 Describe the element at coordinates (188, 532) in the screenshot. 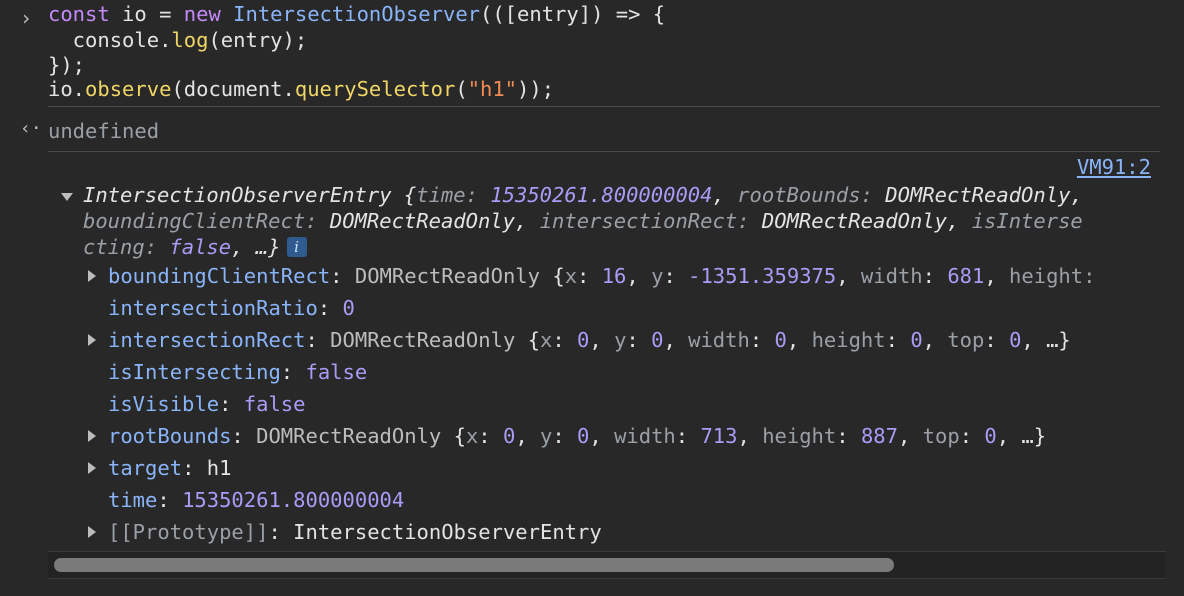

I see `prop-key: [[Prototype]]` at that location.